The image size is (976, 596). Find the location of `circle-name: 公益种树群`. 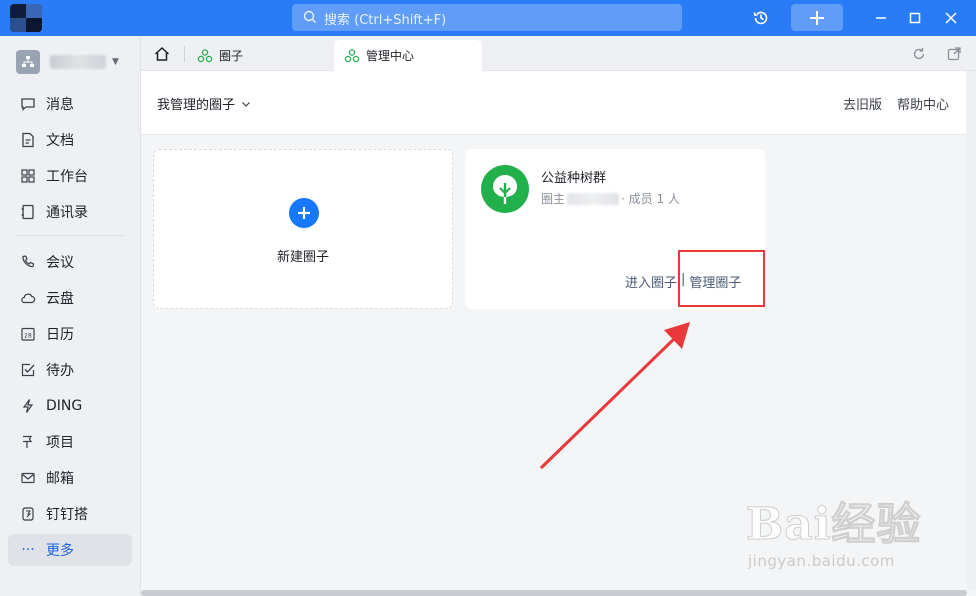

circle-name: 公益种树群 is located at coordinates (574, 178).